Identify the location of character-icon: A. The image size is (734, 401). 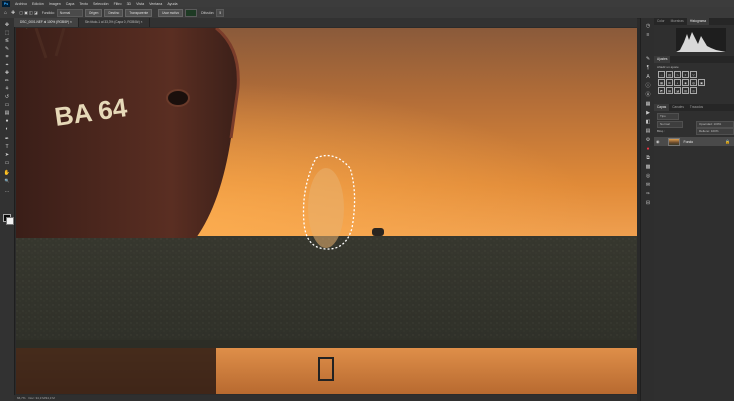
(648, 76).